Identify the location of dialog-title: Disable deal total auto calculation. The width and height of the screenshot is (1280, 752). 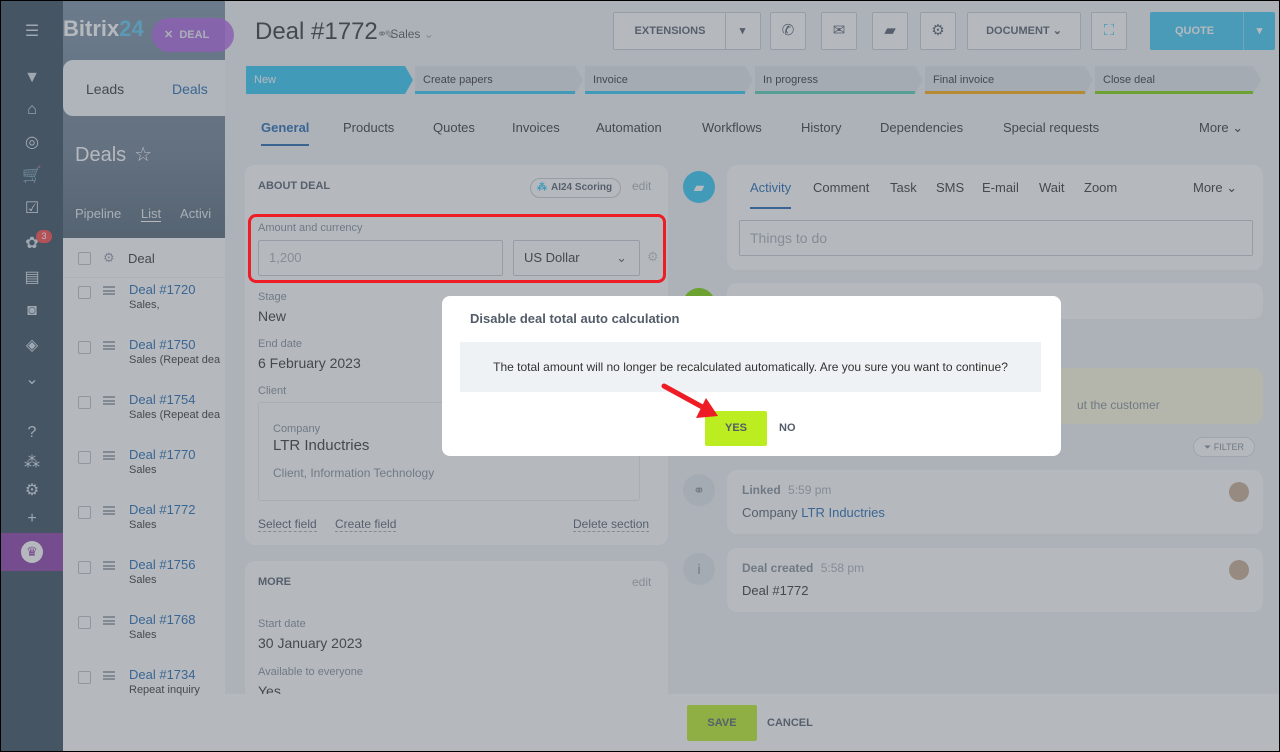
(575, 318).